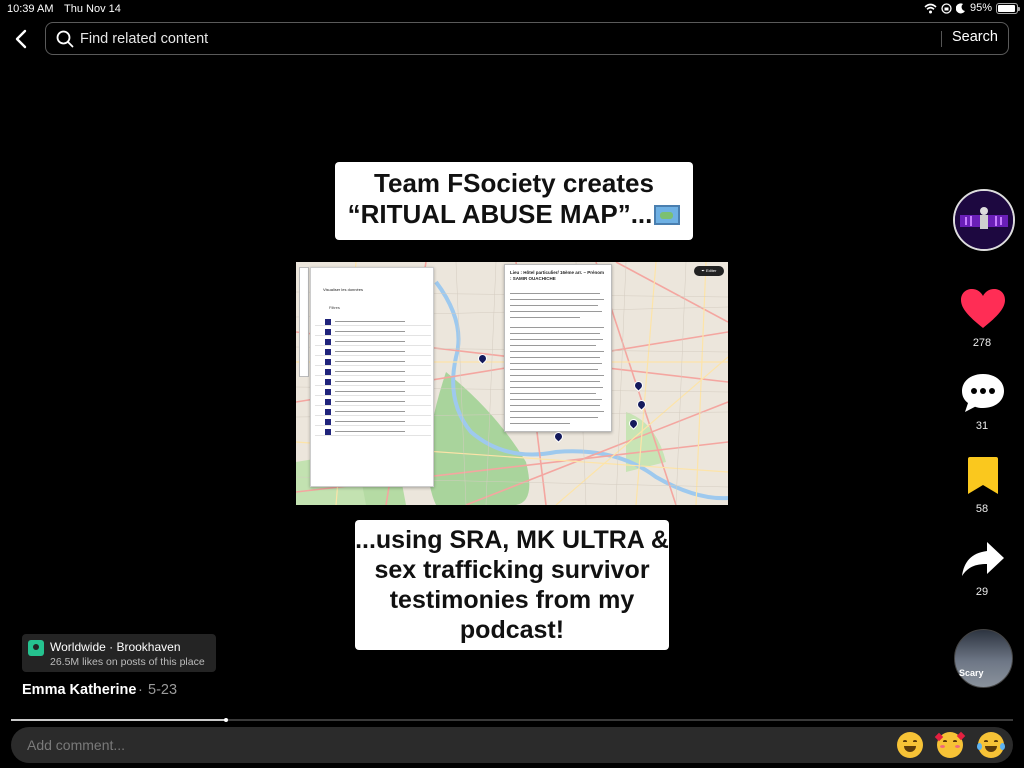 This screenshot has width=1024, height=768. Describe the element at coordinates (505, 39) in the screenshot. I see `search-input` at that location.